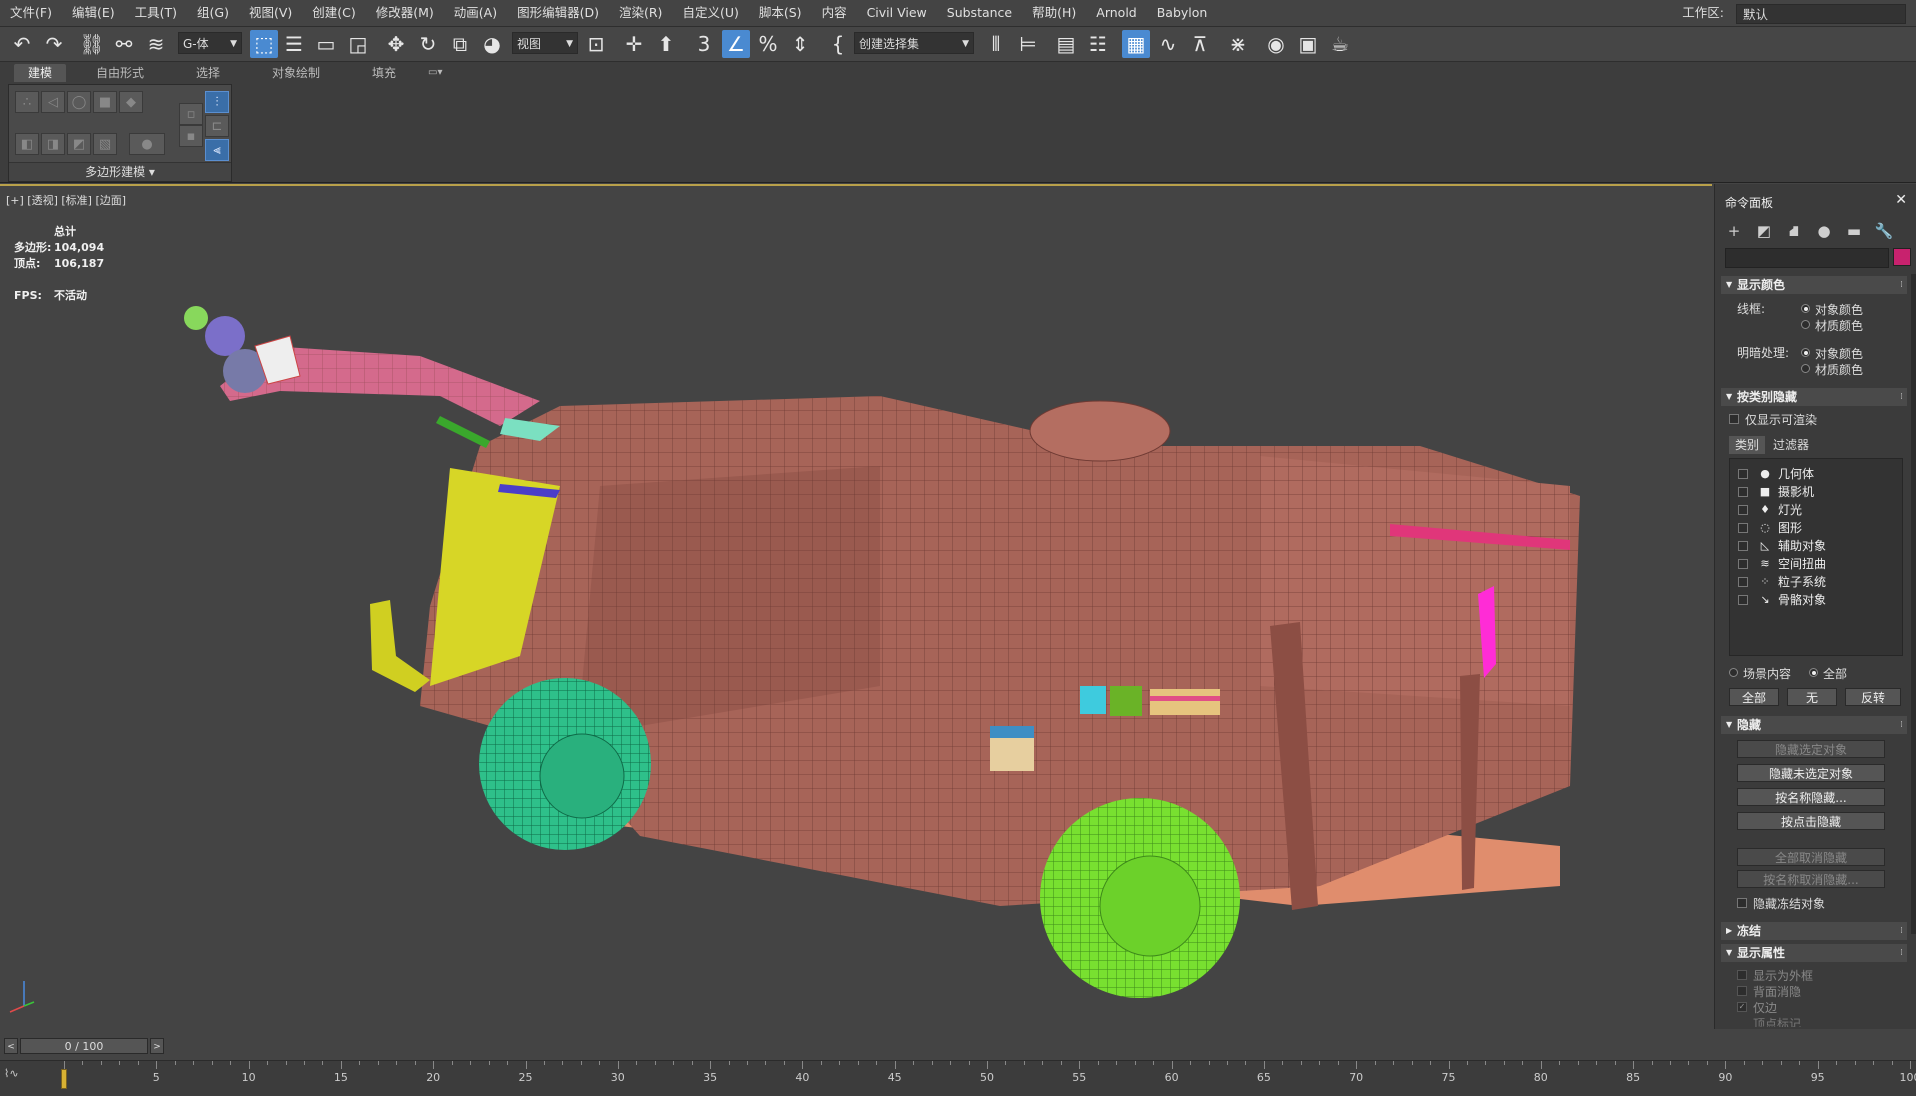 The height and width of the screenshot is (1096, 1916). What do you see at coordinates (27, 144) in the screenshot?
I see `edit-poly-icon: ◧` at bounding box center [27, 144].